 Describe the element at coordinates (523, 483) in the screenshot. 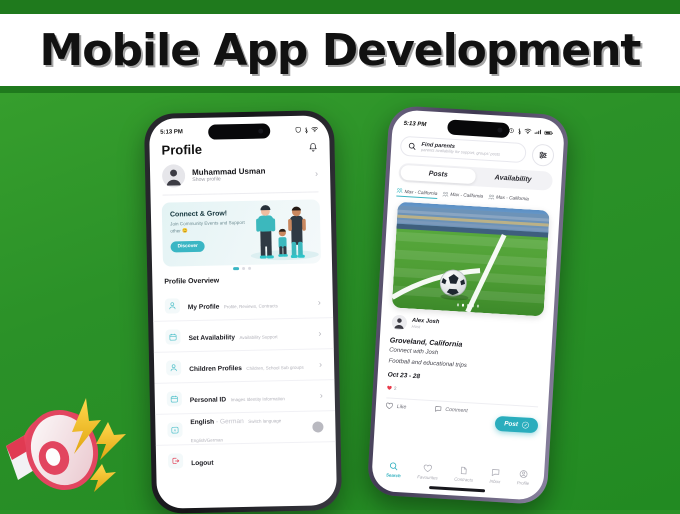

I see `nav-label: Profile` at that location.